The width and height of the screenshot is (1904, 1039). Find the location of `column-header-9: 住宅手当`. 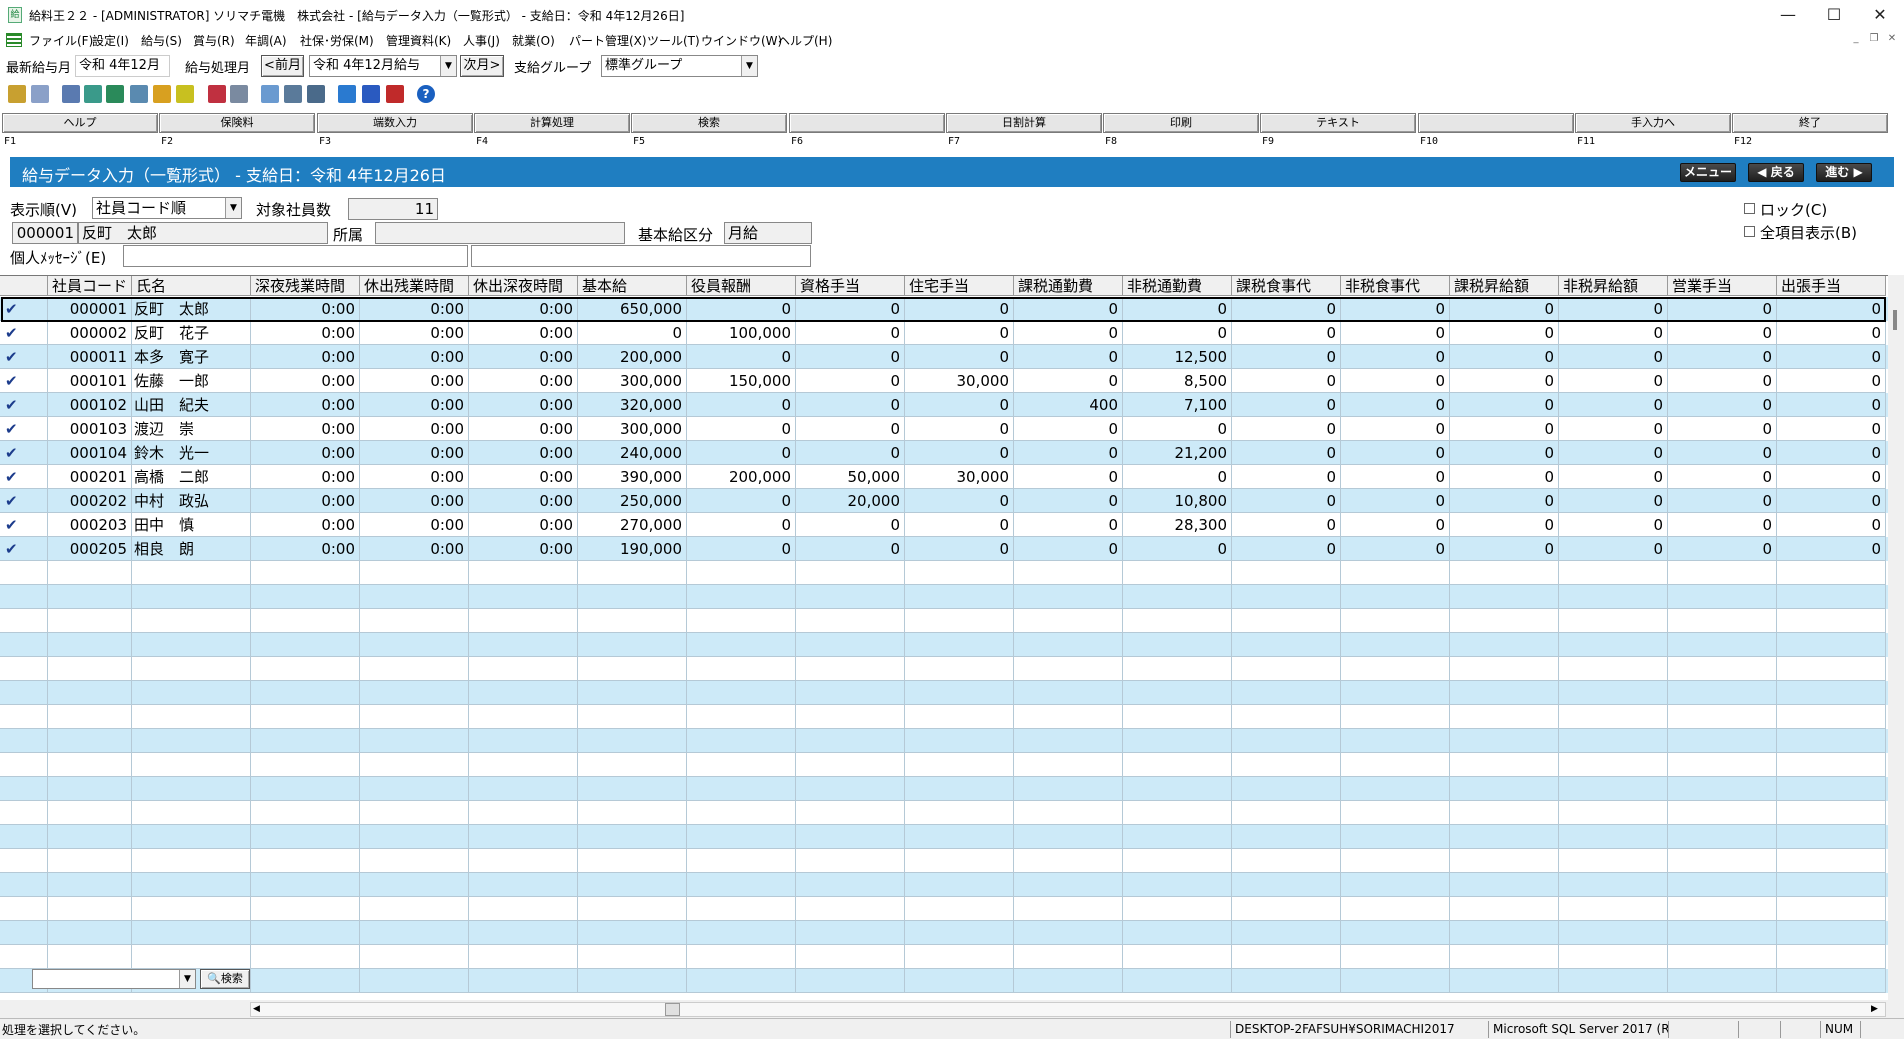

column-header-9: 住宅手当 is located at coordinates (959, 286).